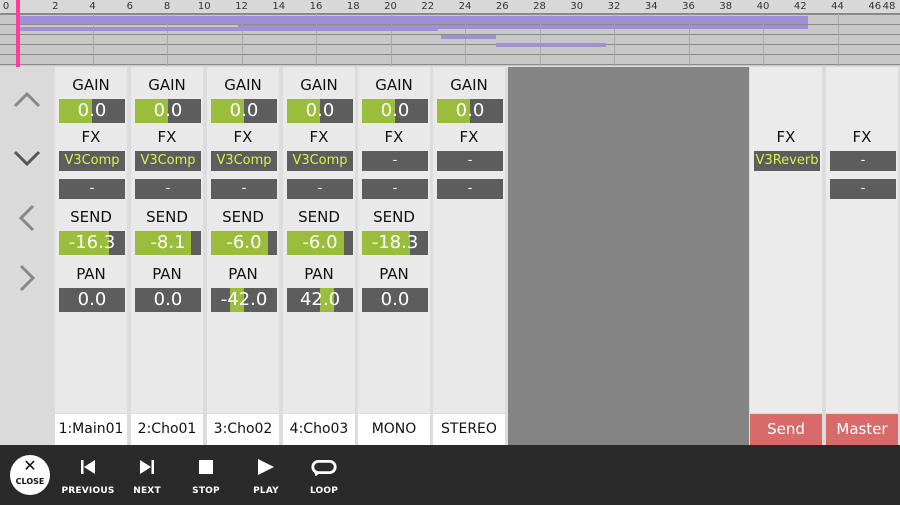 The height and width of the screenshot is (505, 900). What do you see at coordinates (787, 161) in the screenshot?
I see `fx-slot-1: V3Reverb` at bounding box center [787, 161].